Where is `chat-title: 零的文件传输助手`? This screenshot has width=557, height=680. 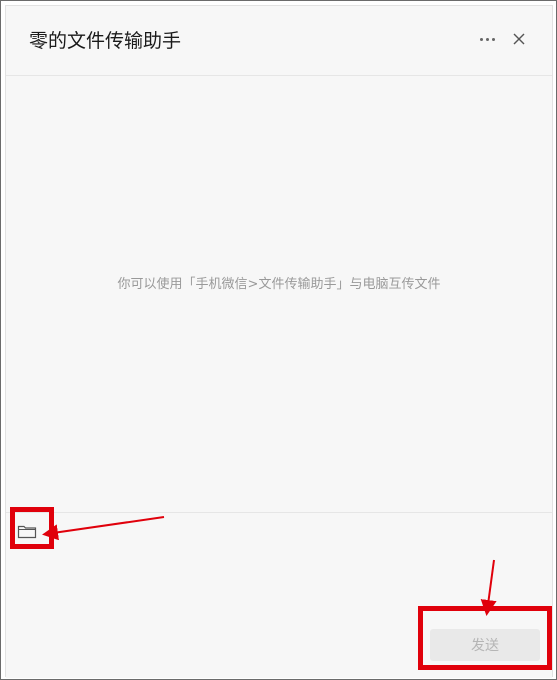 chat-title: 零的文件传输助手 is located at coordinates (105, 41).